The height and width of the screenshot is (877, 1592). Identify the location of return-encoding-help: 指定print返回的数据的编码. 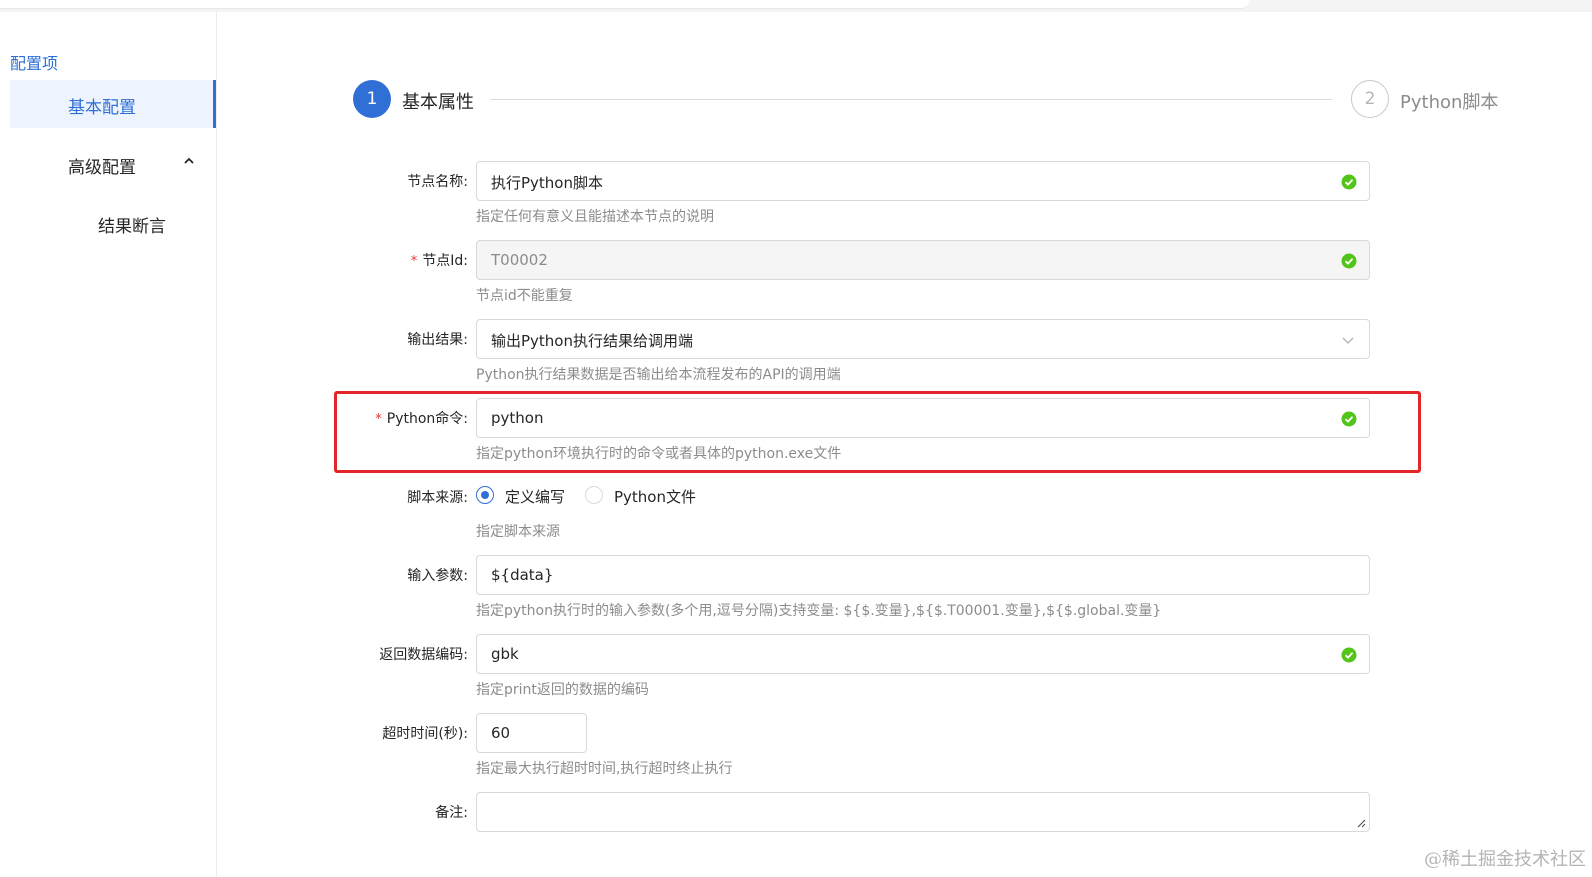
(562, 690).